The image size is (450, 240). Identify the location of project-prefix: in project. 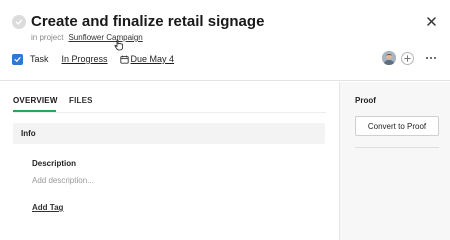
(47, 37).